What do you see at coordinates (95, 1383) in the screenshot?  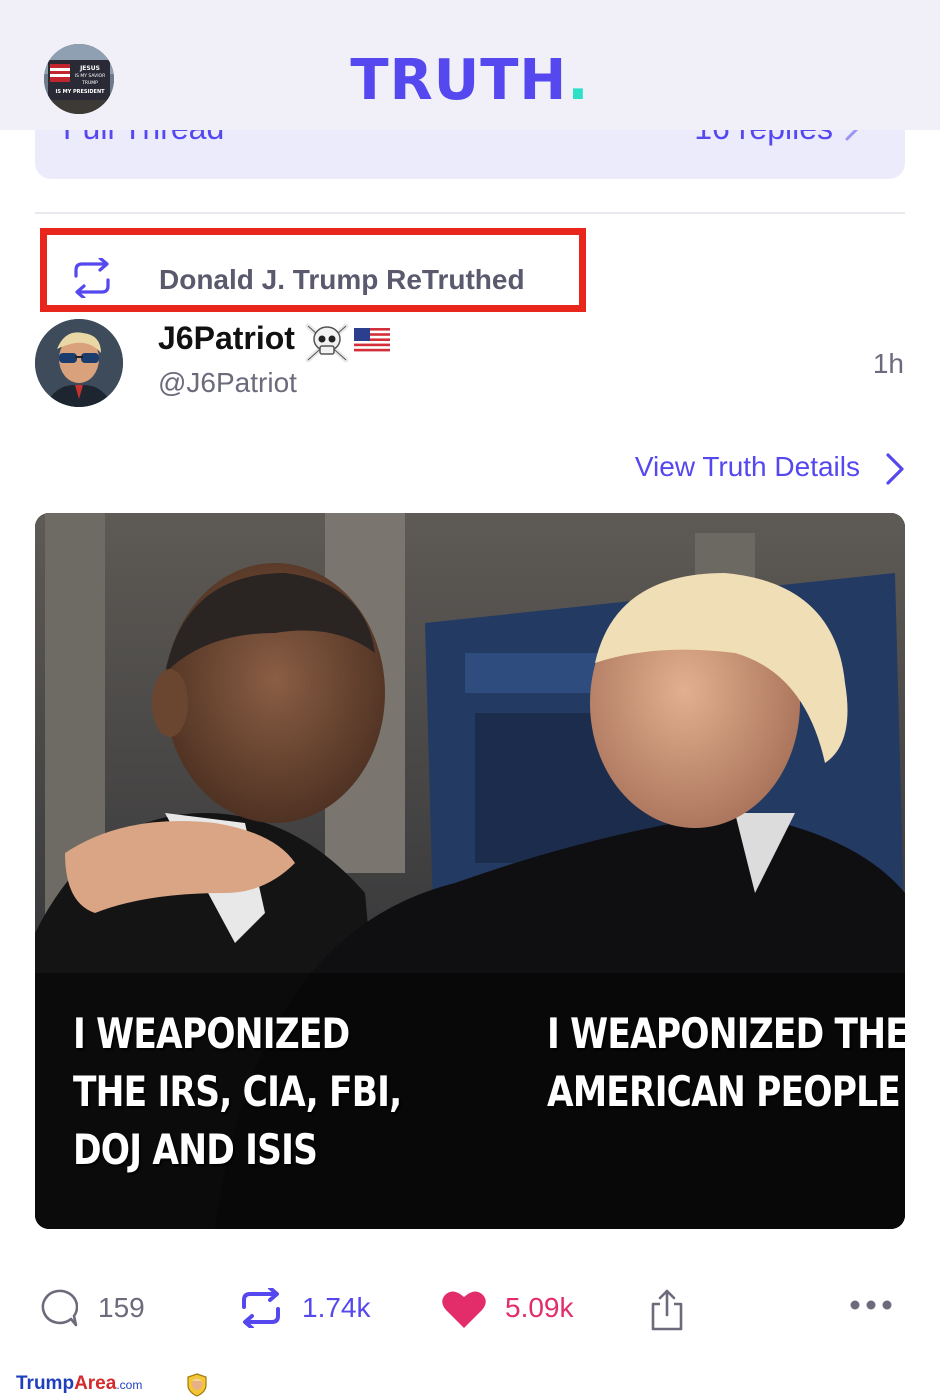 I see `watermark-part-2: Area` at bounding box center [95, 1383].